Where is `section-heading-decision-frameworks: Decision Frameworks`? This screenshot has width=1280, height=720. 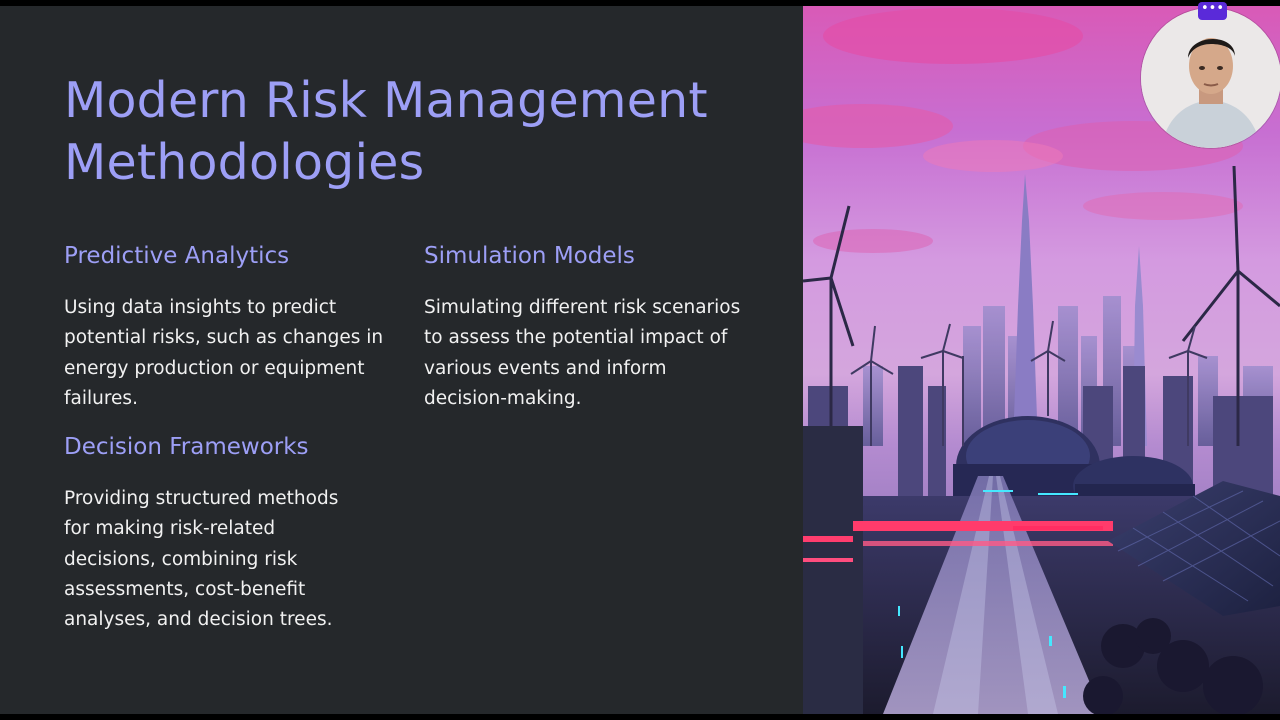
section-heading-decision-frameworks: Decision Frameworks is located at coordinates (186, 447).